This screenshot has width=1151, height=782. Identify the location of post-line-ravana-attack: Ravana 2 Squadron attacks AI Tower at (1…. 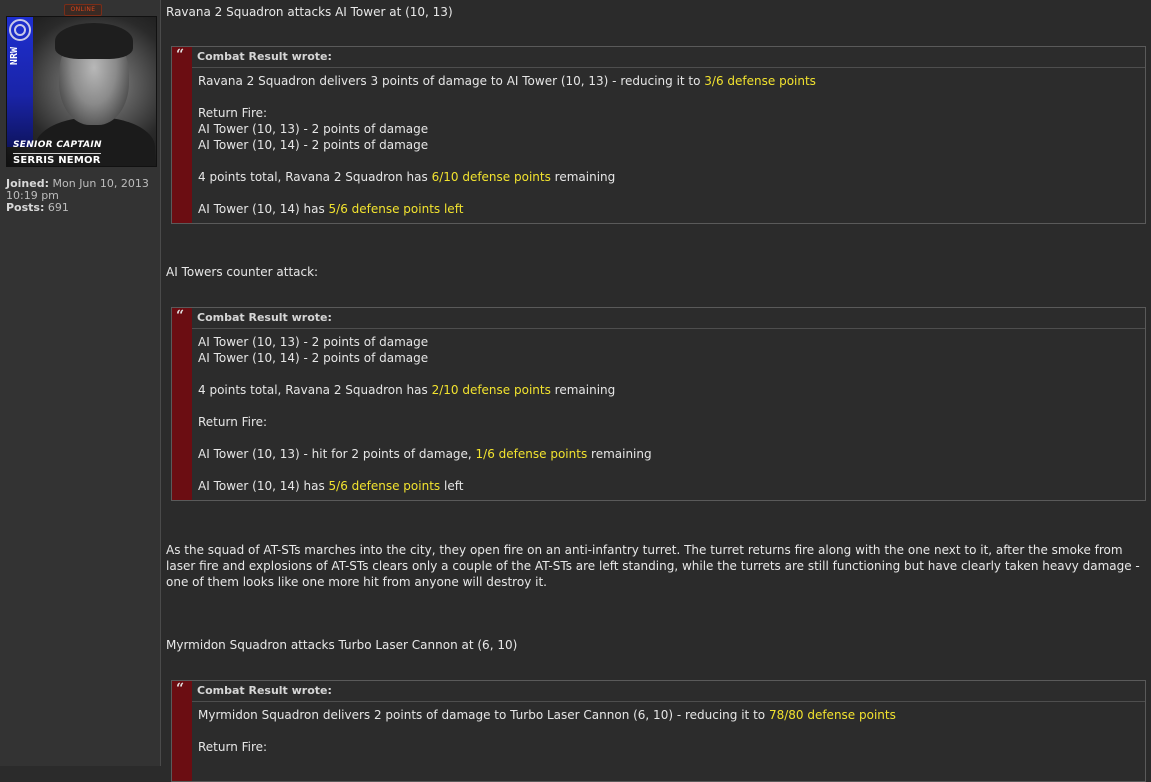
(309, 12).